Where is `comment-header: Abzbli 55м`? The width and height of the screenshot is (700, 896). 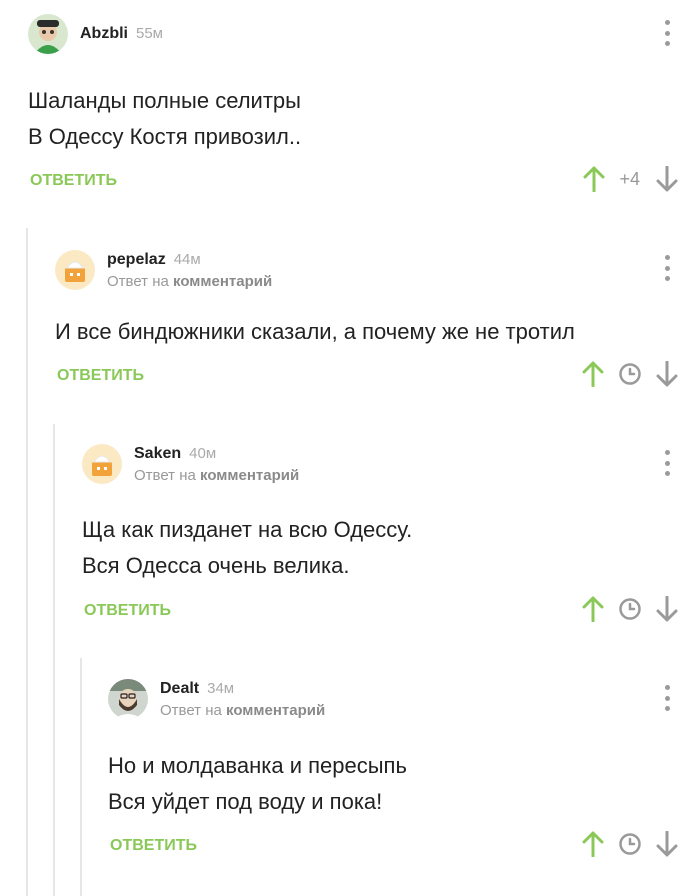 comment-header: Abzbli 55м is located at coordinates (95, 34).